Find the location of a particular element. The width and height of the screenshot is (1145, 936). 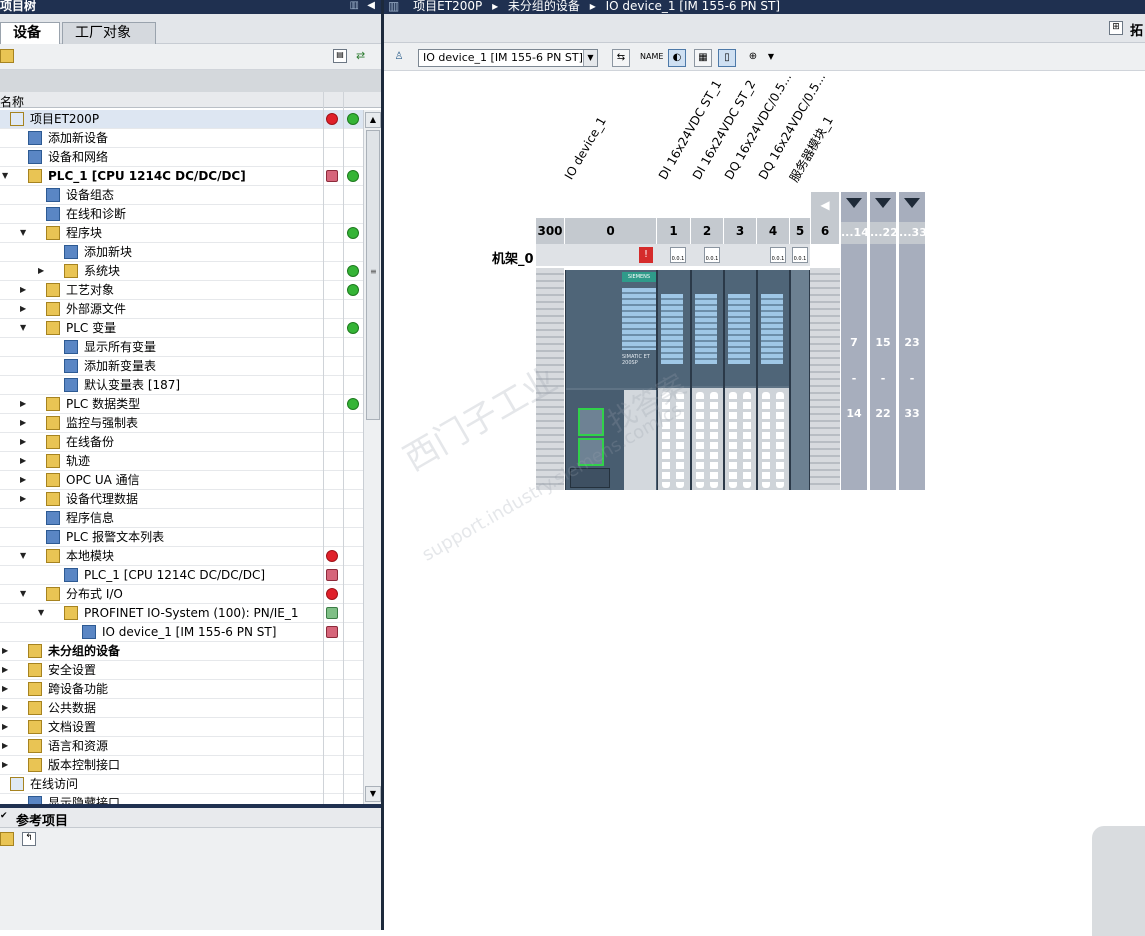

close-reference-icon: ↰ is located at coordinates (29, 839).